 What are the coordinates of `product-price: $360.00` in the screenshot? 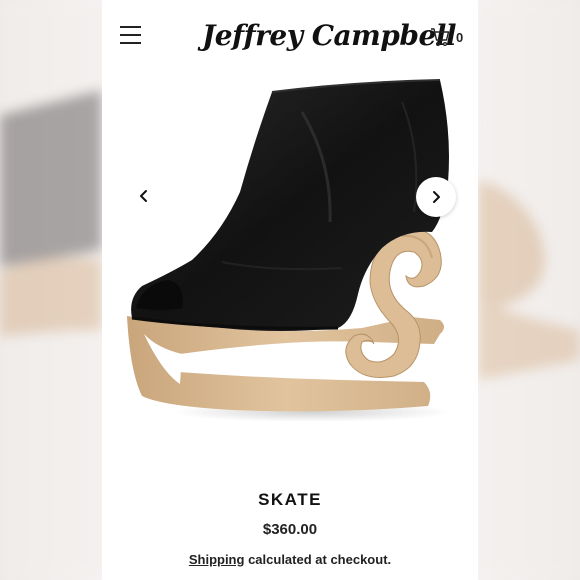 It's located at (290, 529).